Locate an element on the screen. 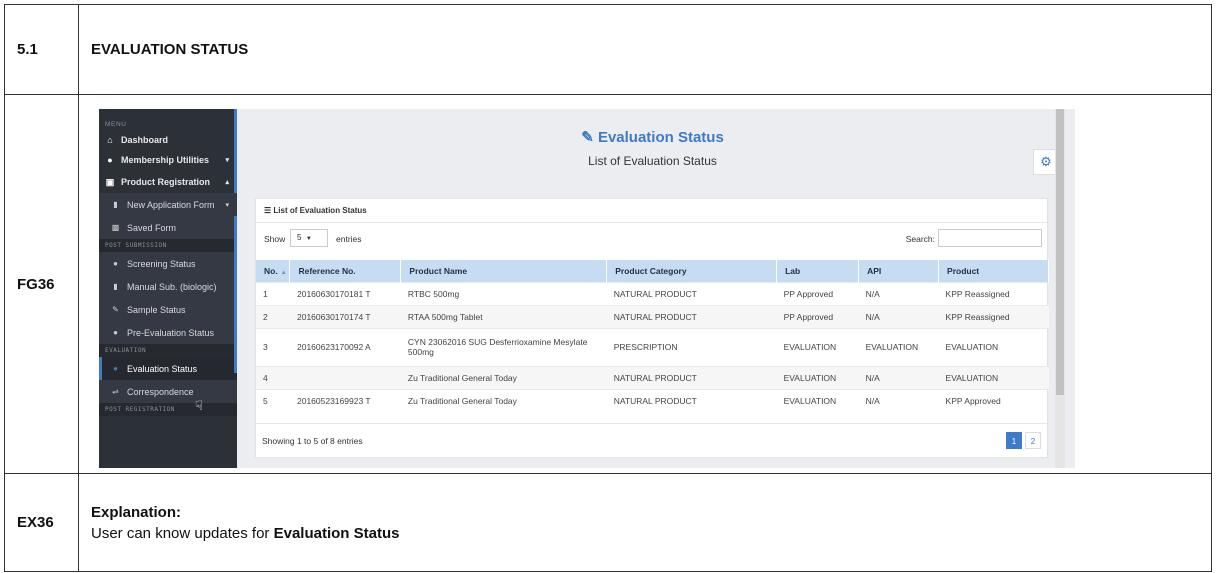 This screenshot has height=573, width=1216. column-header: Lab is located at coordinates (818, 271).